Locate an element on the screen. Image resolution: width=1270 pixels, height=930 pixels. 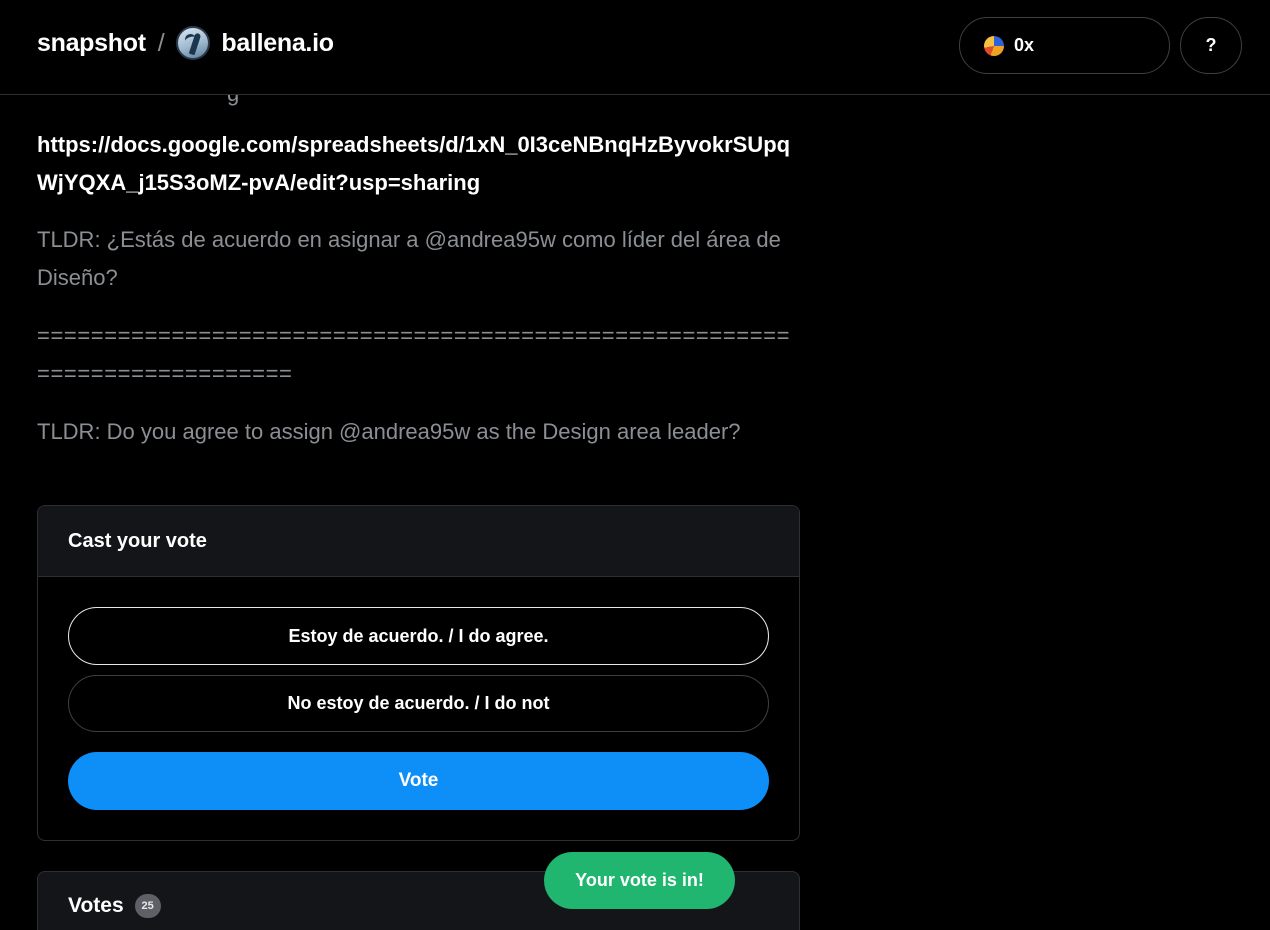
choice-agree-button: Estoy de acuerdo. / I do agree. is located at coordinates (418, 636).